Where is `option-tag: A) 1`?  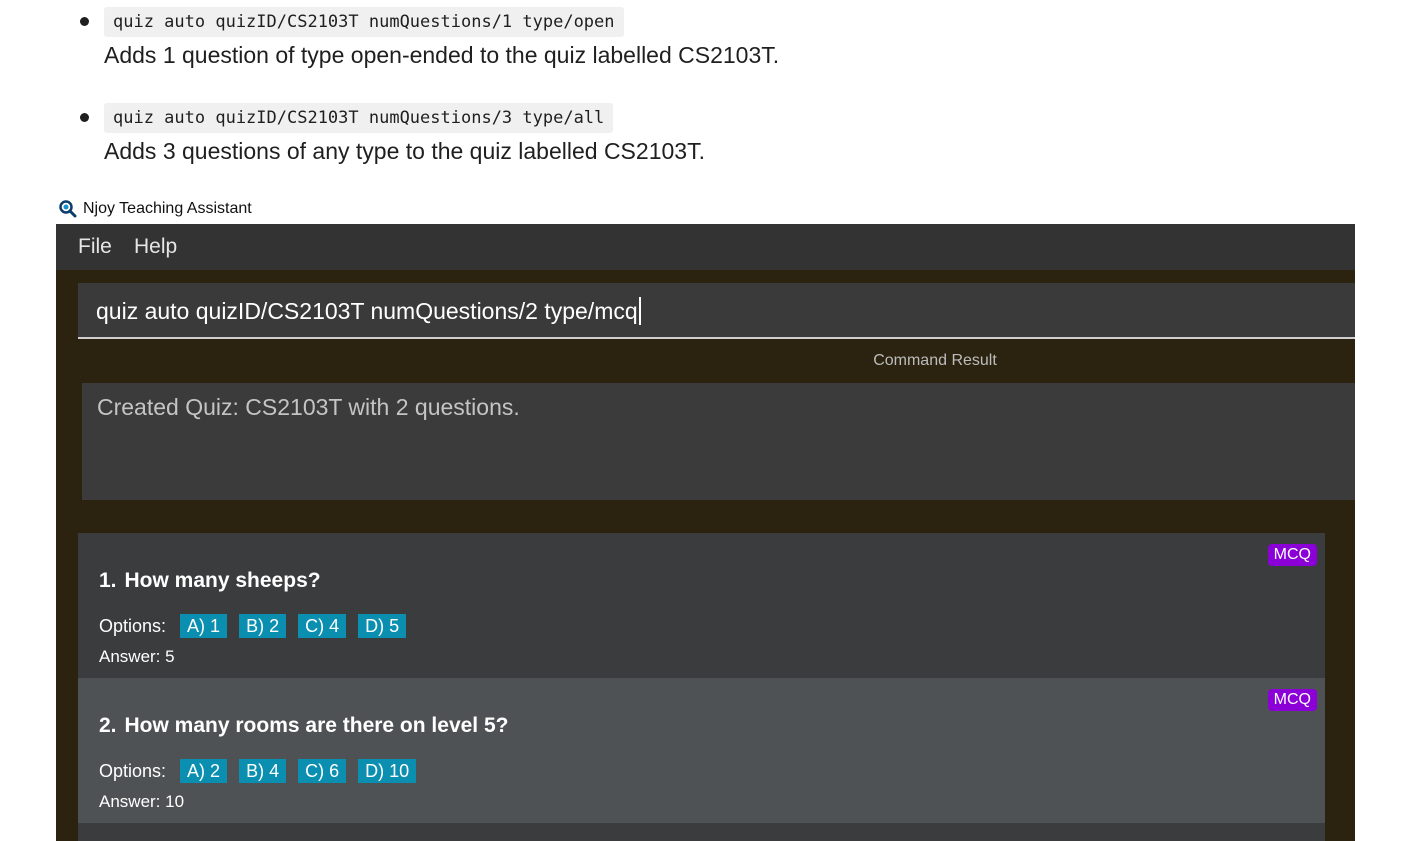 option-tag: A) 1 is located at coordinates (204, 626).